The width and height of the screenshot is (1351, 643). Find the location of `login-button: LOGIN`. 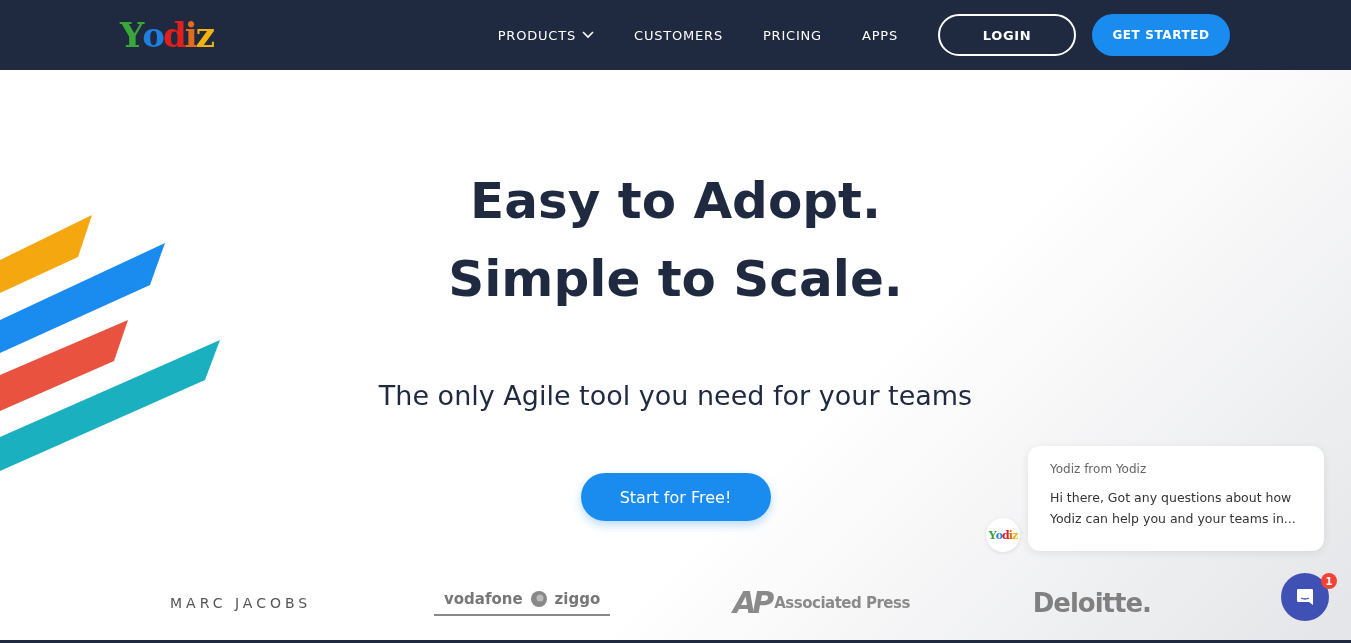

login-button: LOGIN is located at coordinates (1007, 35).